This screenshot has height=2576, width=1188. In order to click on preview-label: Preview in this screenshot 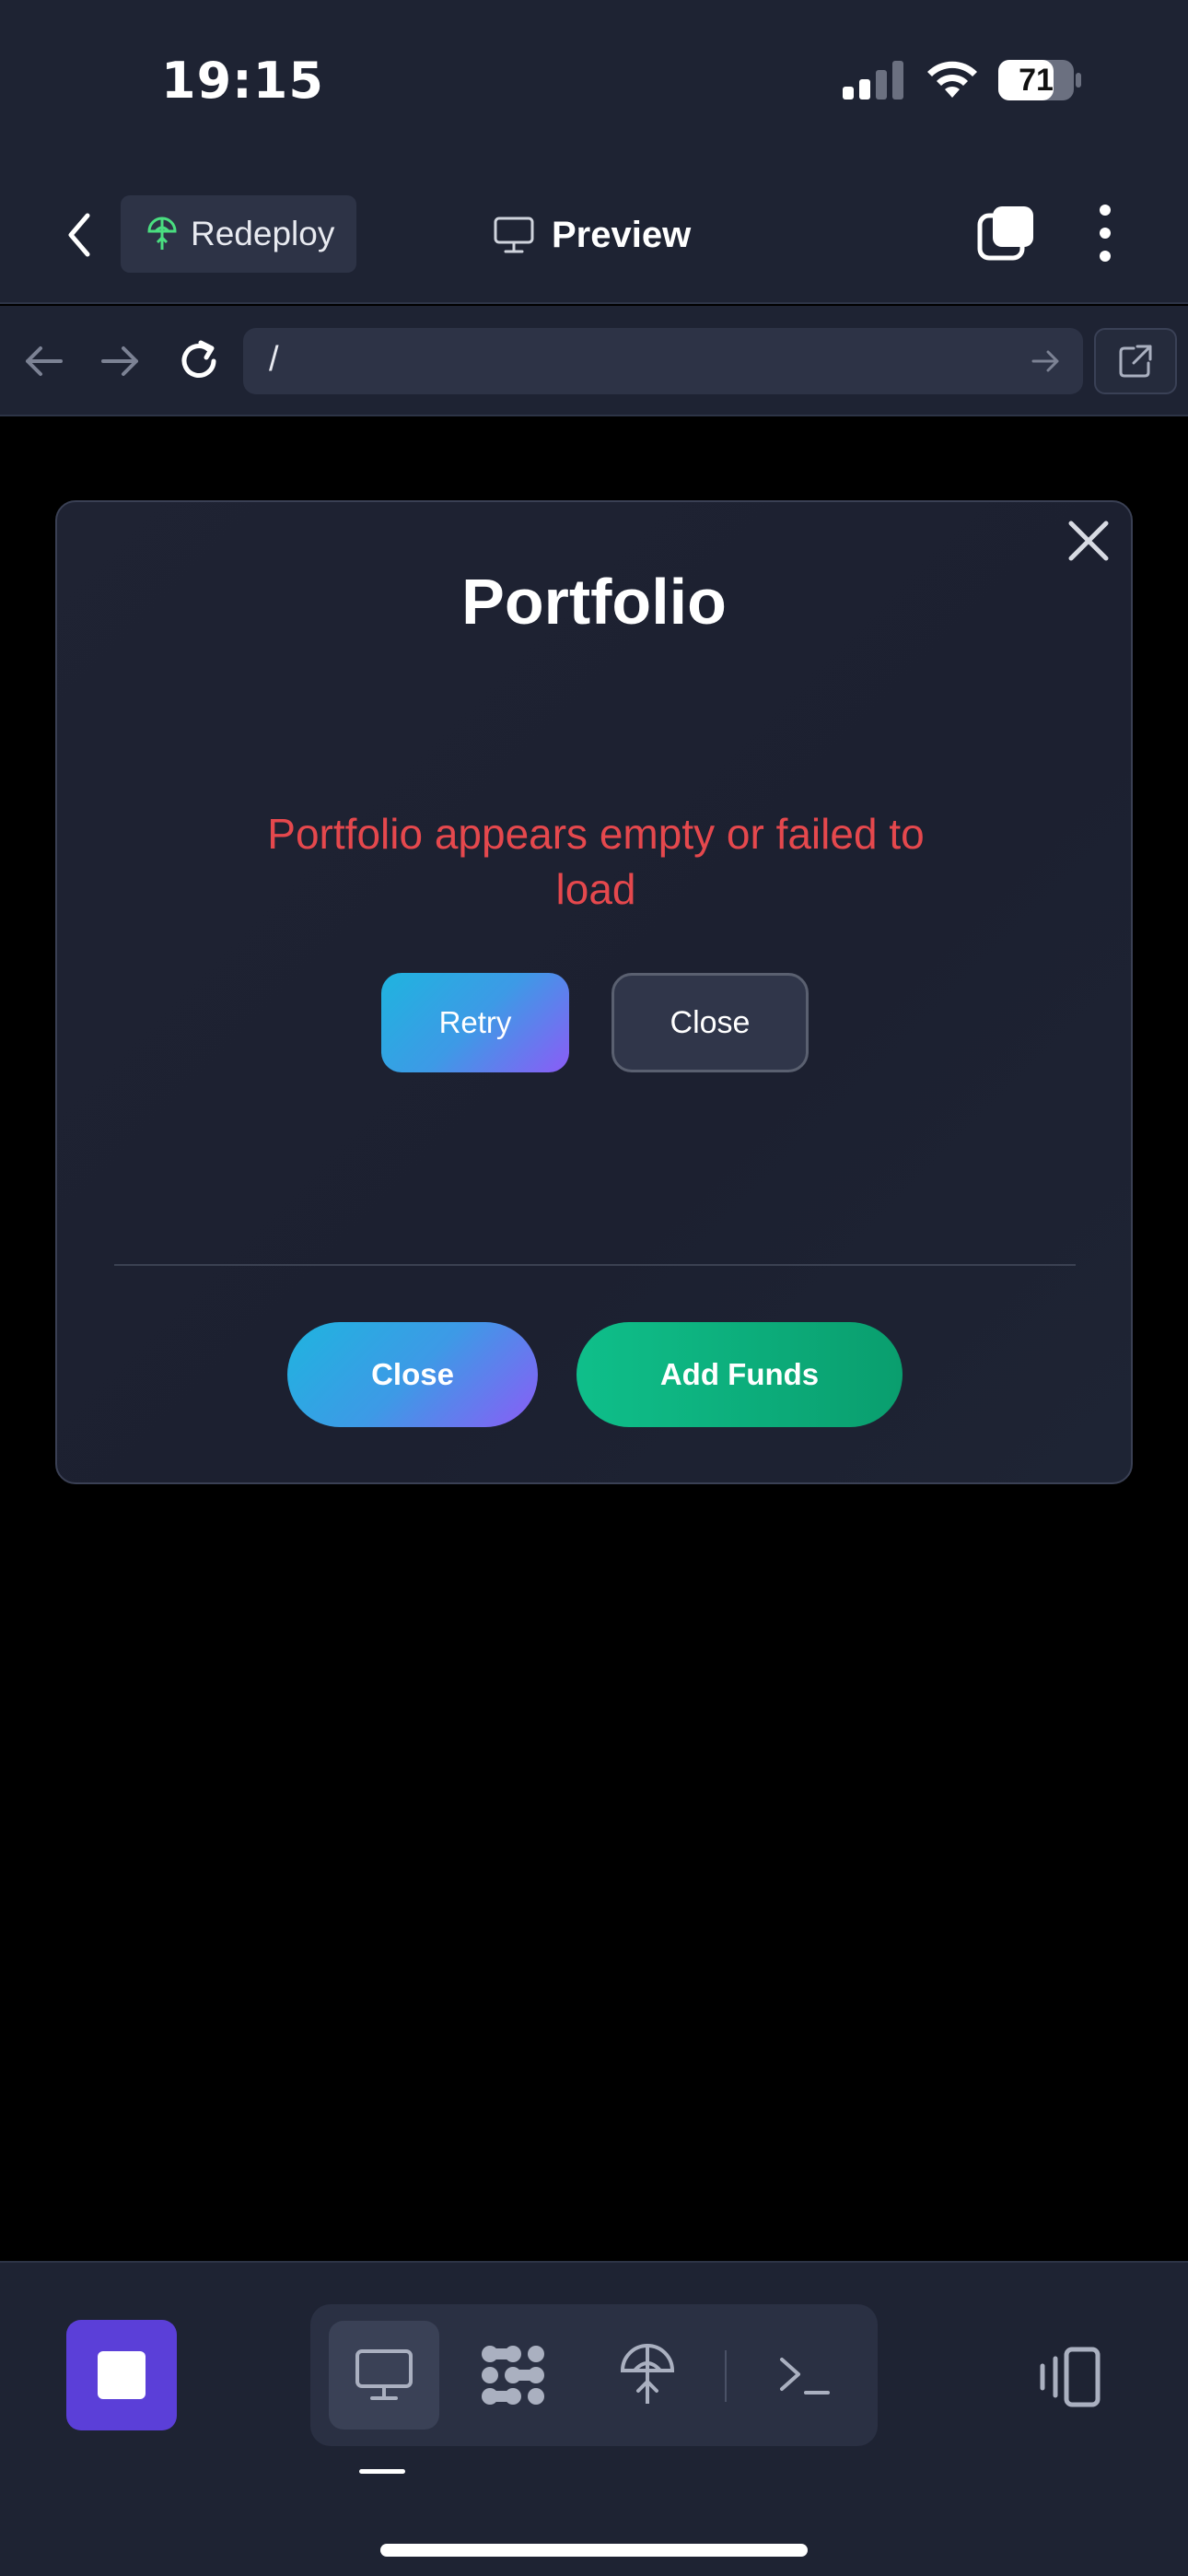, I will do `click(622, 234)`.